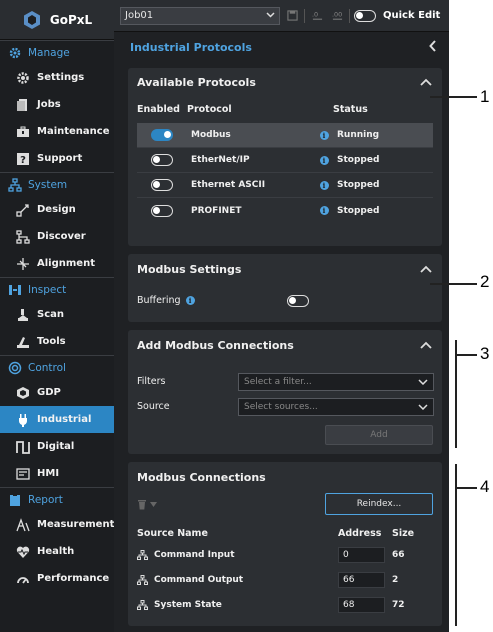  I want to click on sidebar-item-alignment: Alignment, so click(57, 263).